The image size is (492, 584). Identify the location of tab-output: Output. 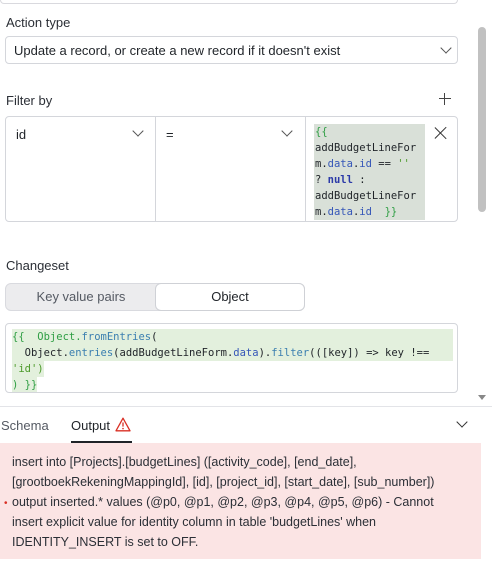
(90, 425).